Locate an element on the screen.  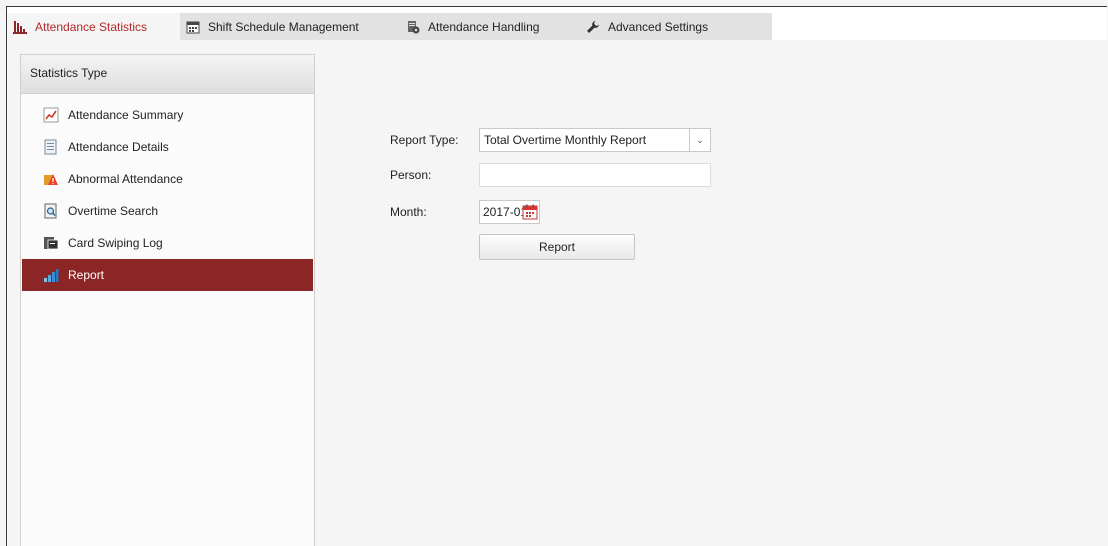
summary-chart-icon is located at coordinates (51, 115).